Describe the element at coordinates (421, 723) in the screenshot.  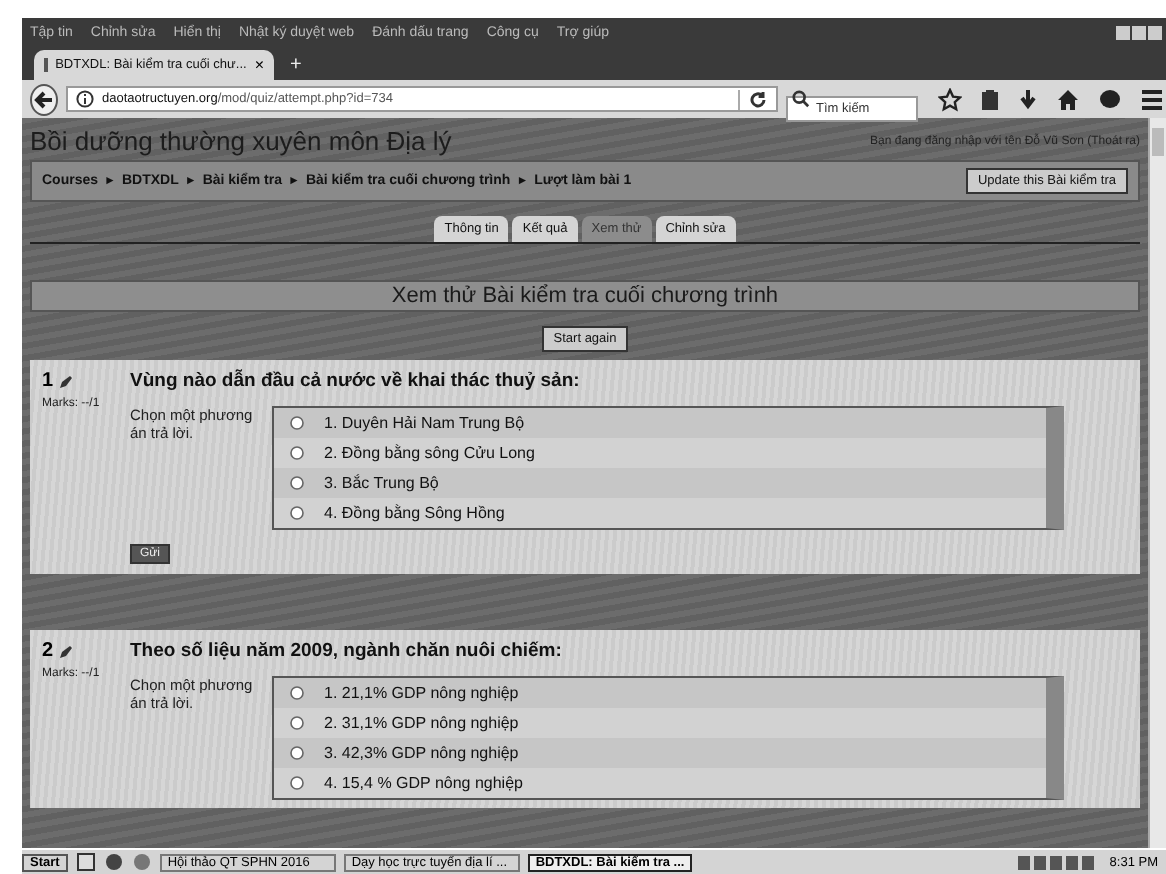
I see `option-label: 2. 31,1% GDP nông nghiệp` at that location.